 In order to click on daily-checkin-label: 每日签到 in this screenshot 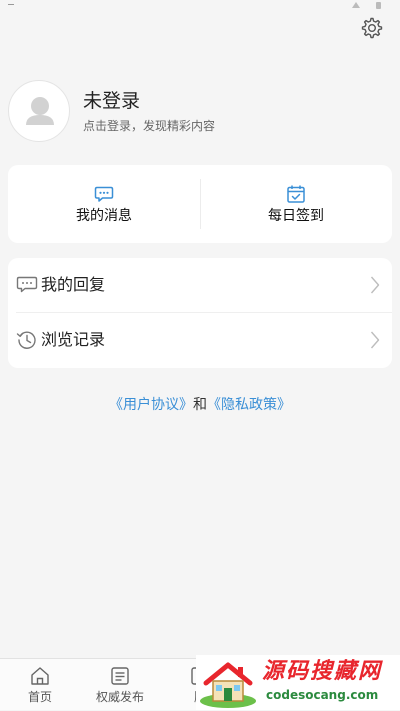, I will do `click(296, 216)`.